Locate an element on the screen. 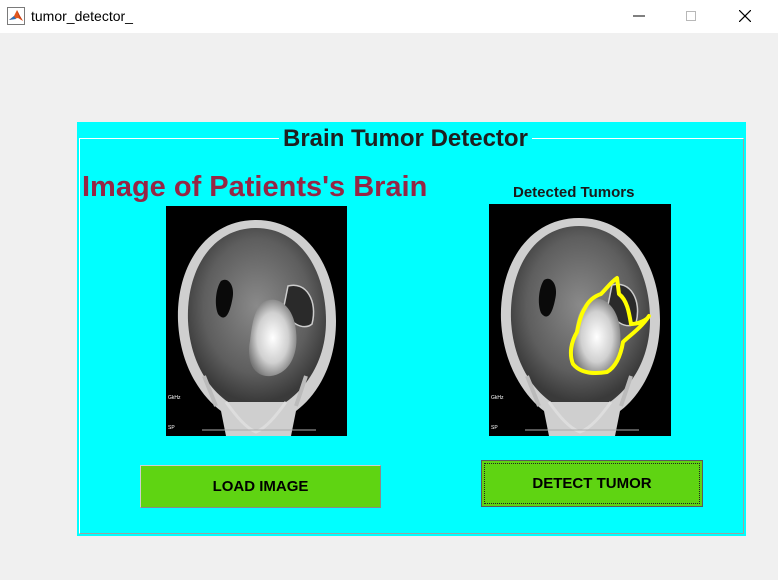 The image size is (778, 580). close-button is located at coordinates (745, 16).